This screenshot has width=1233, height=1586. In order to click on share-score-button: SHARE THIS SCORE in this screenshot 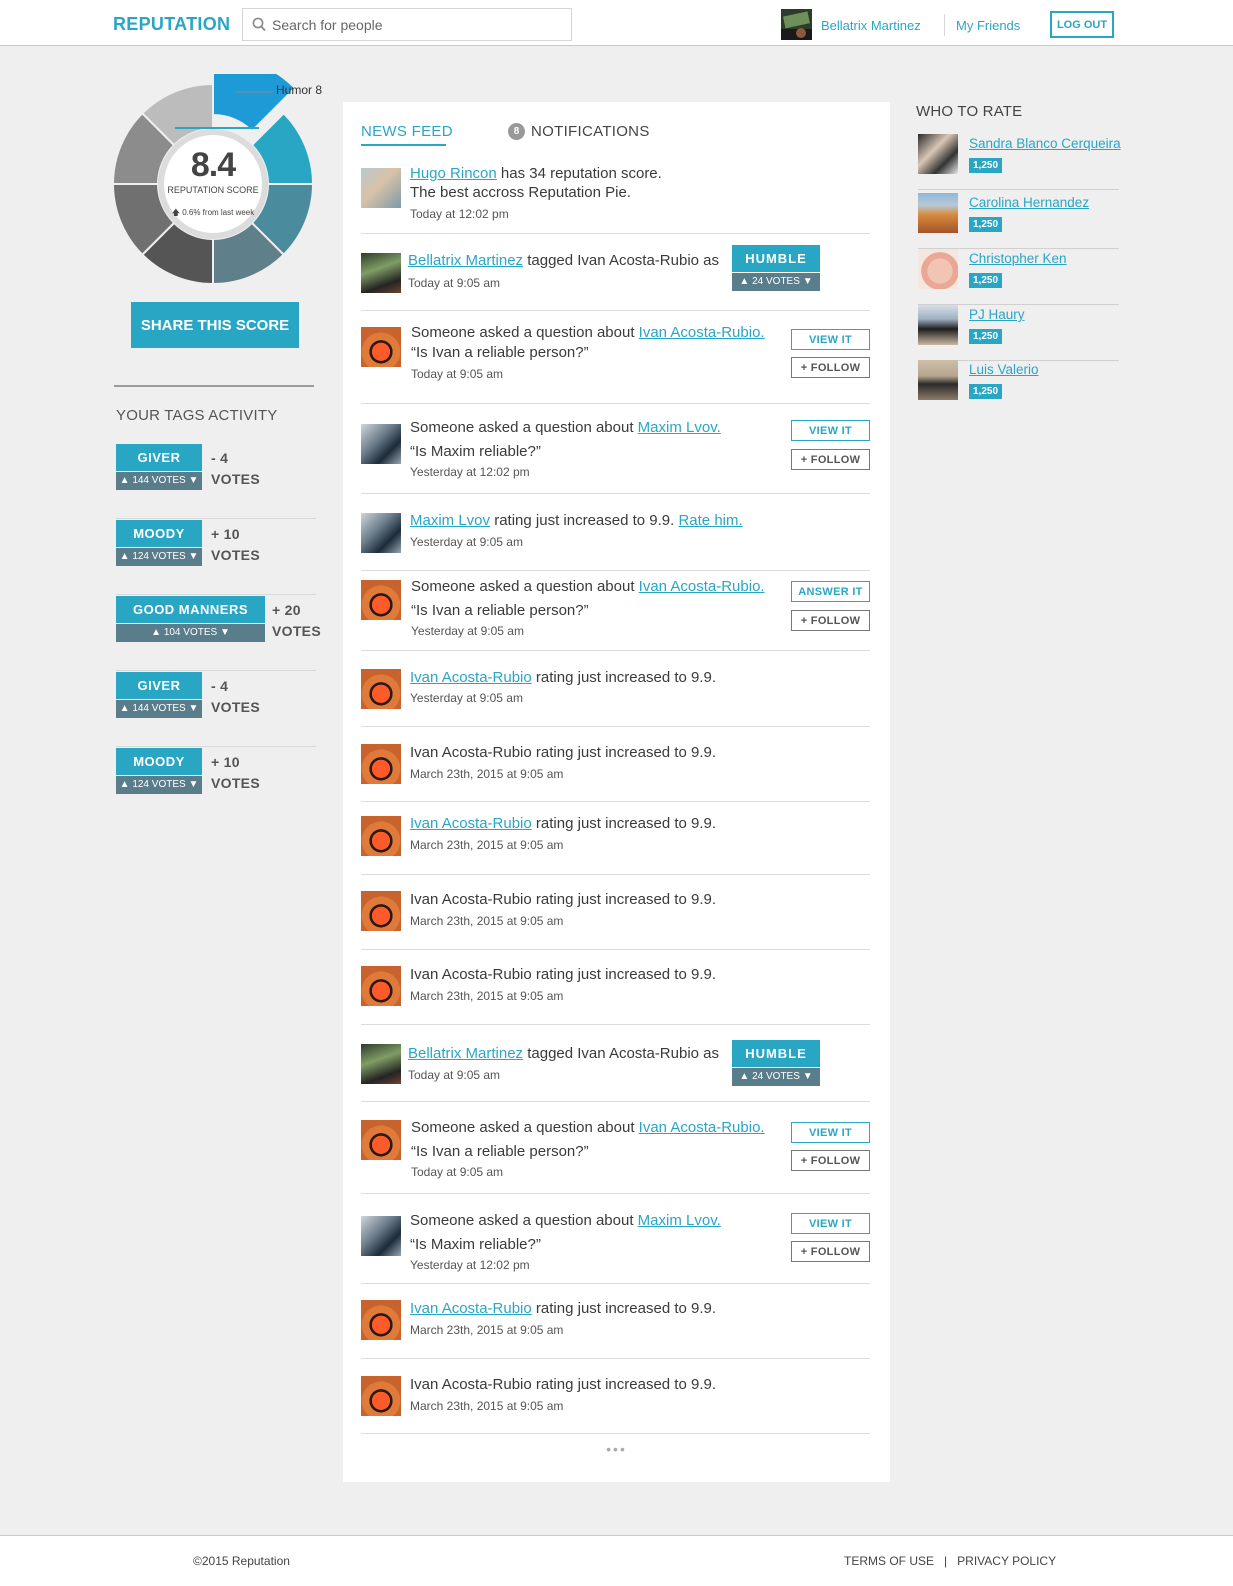, I will do `click(215, 325)`.